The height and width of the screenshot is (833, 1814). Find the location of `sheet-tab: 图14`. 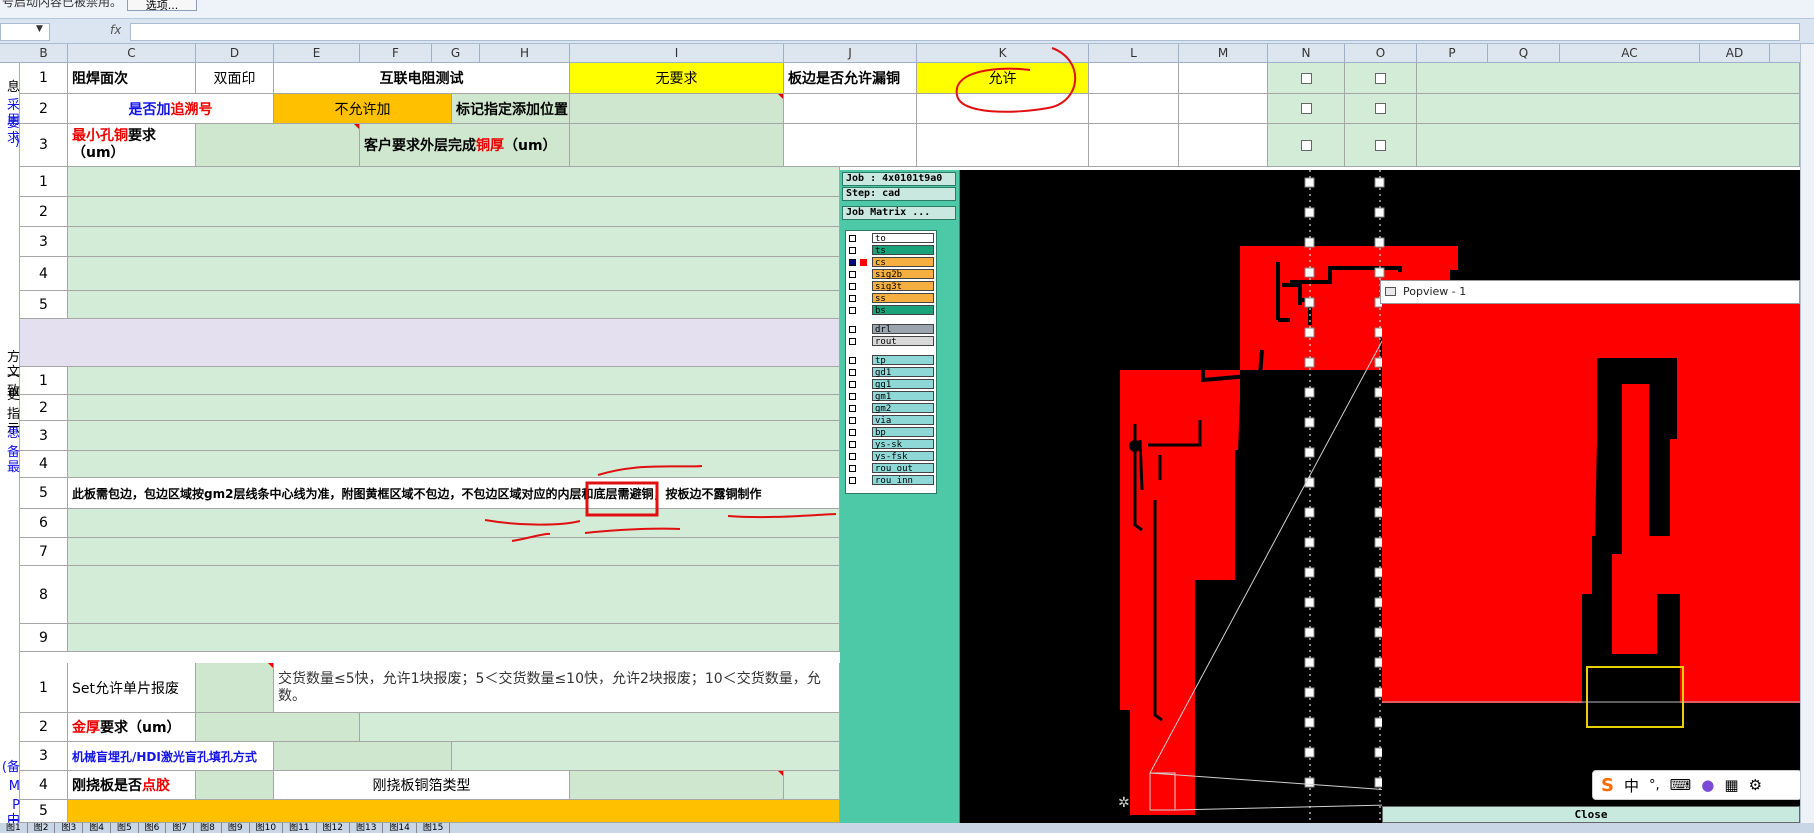

sheet-tab: 图14 is located at coordinates (400, 828).